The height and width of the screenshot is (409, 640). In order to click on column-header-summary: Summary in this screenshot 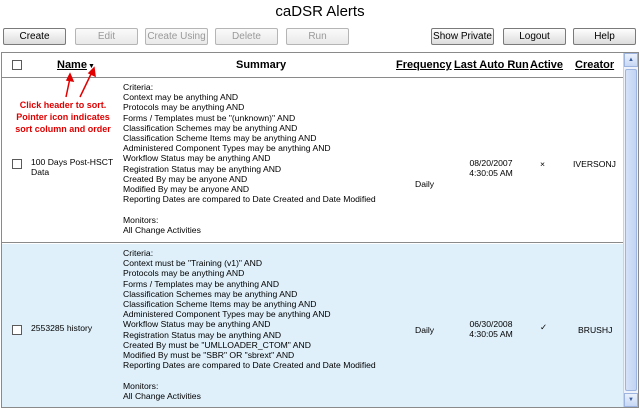, I will do `click(261, 65)`.